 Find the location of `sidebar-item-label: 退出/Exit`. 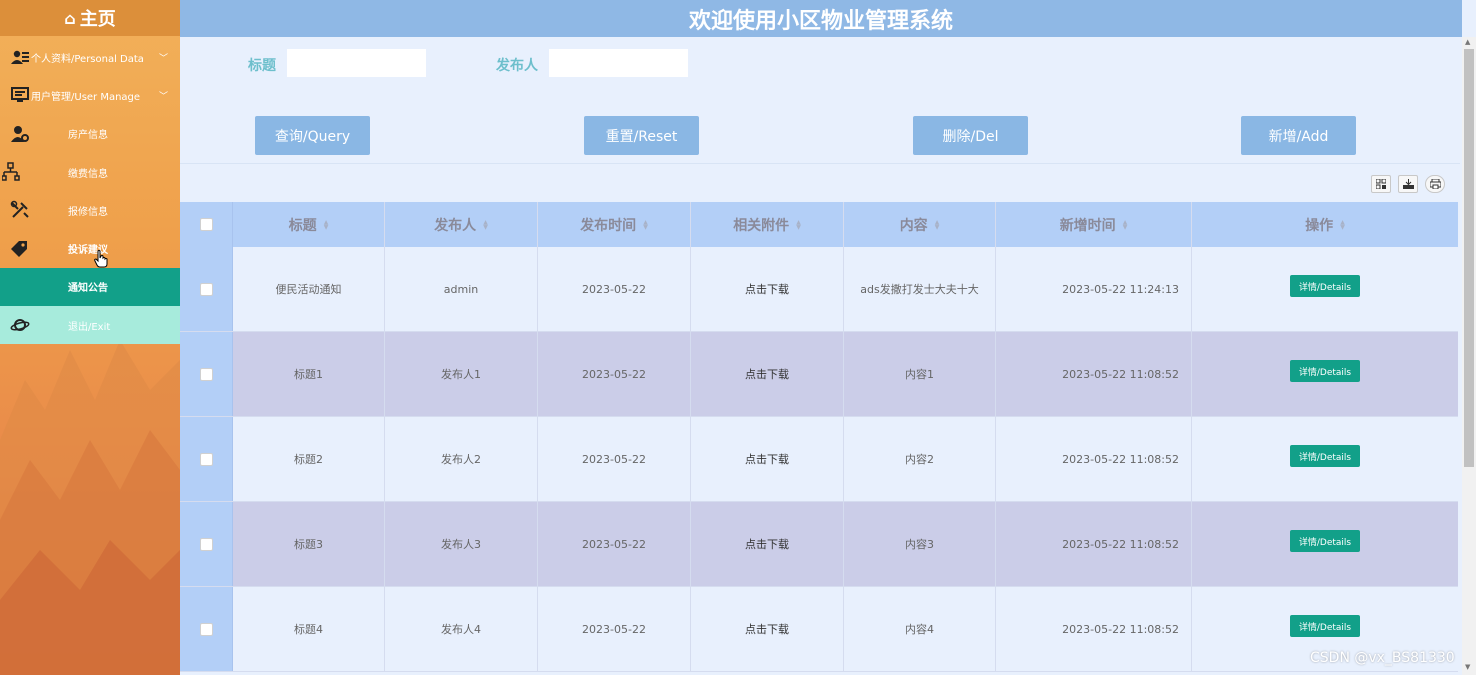

sidebar-item-label: 退出/Exit is located at coordinates (89, 327).